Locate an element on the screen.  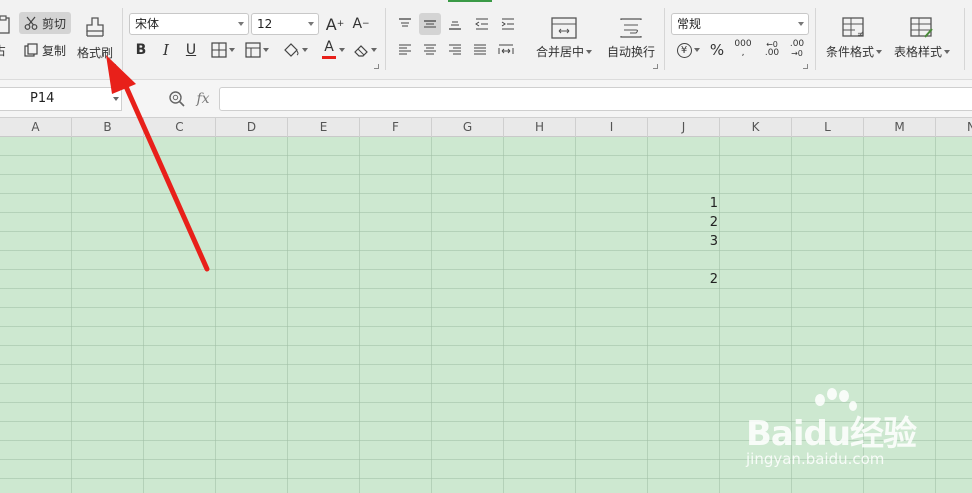
annotation-arrow is located at coordinates (158, 163).